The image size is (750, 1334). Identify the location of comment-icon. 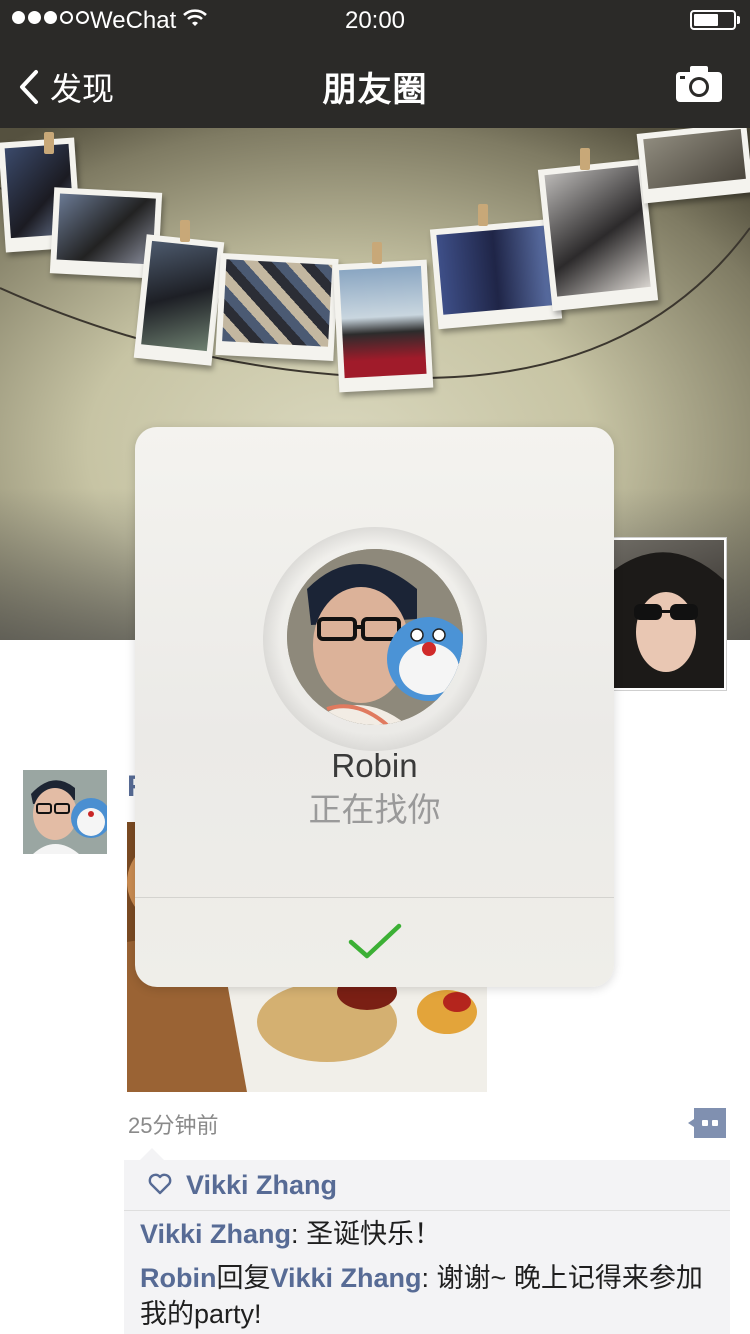
(707, 1123).